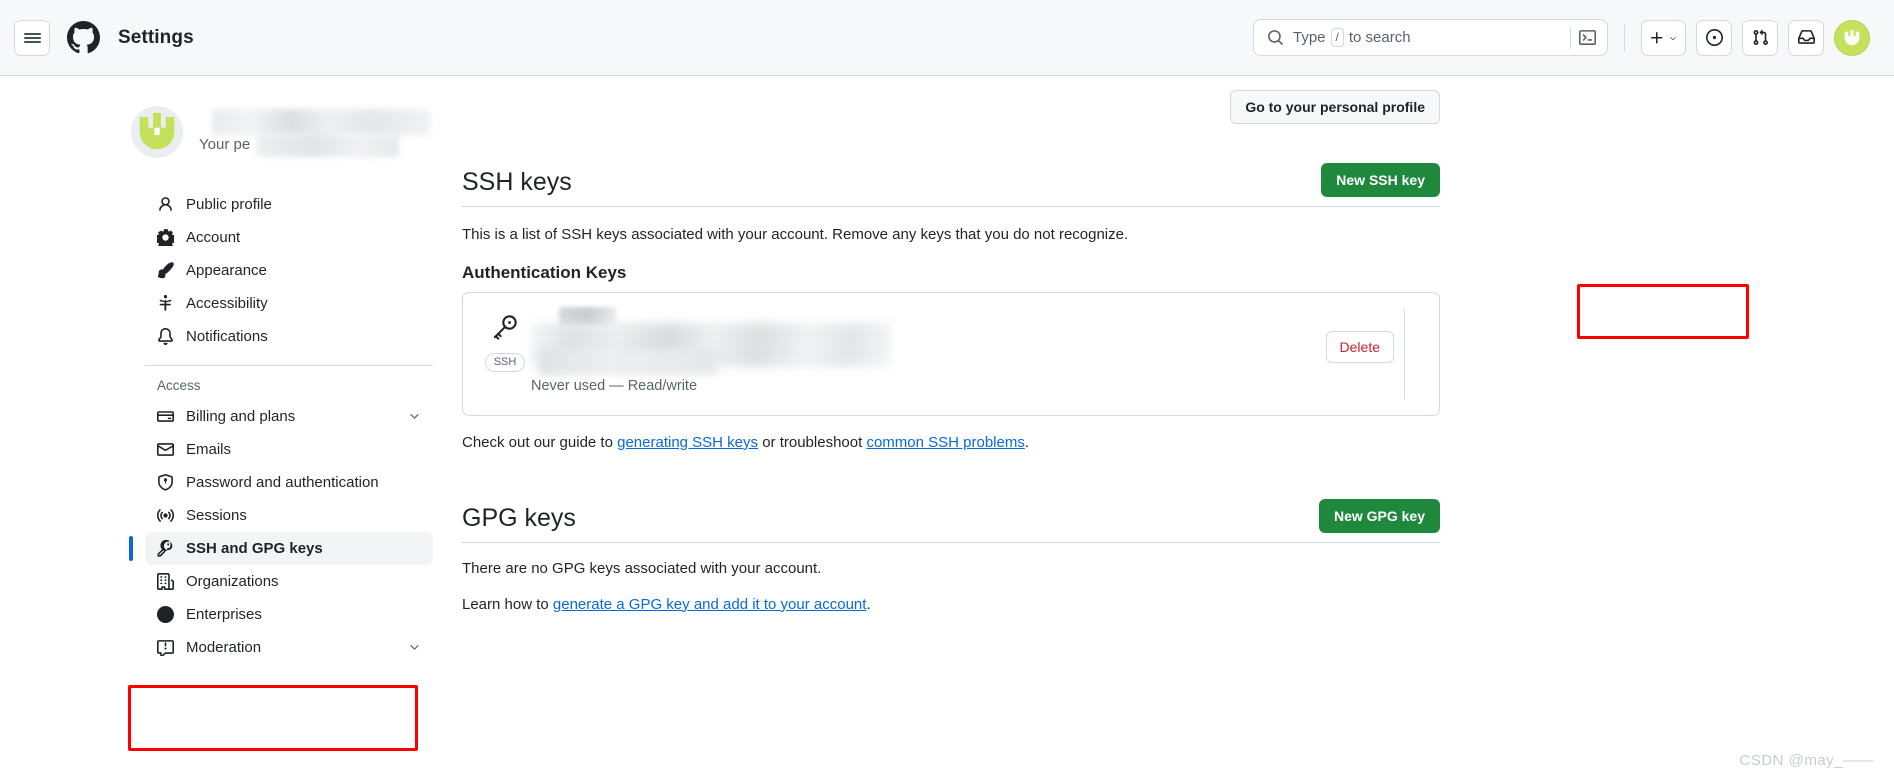 This screenshot has height=777, width=1894. I want to click on slash-key-hint: /, so click(1337, 37).